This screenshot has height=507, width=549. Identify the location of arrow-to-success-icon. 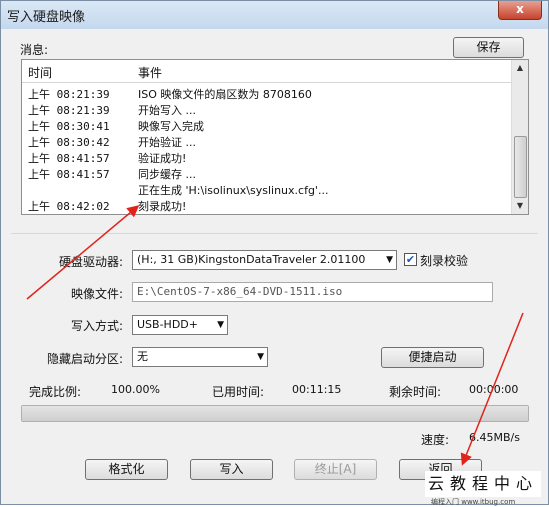
(83, 252).